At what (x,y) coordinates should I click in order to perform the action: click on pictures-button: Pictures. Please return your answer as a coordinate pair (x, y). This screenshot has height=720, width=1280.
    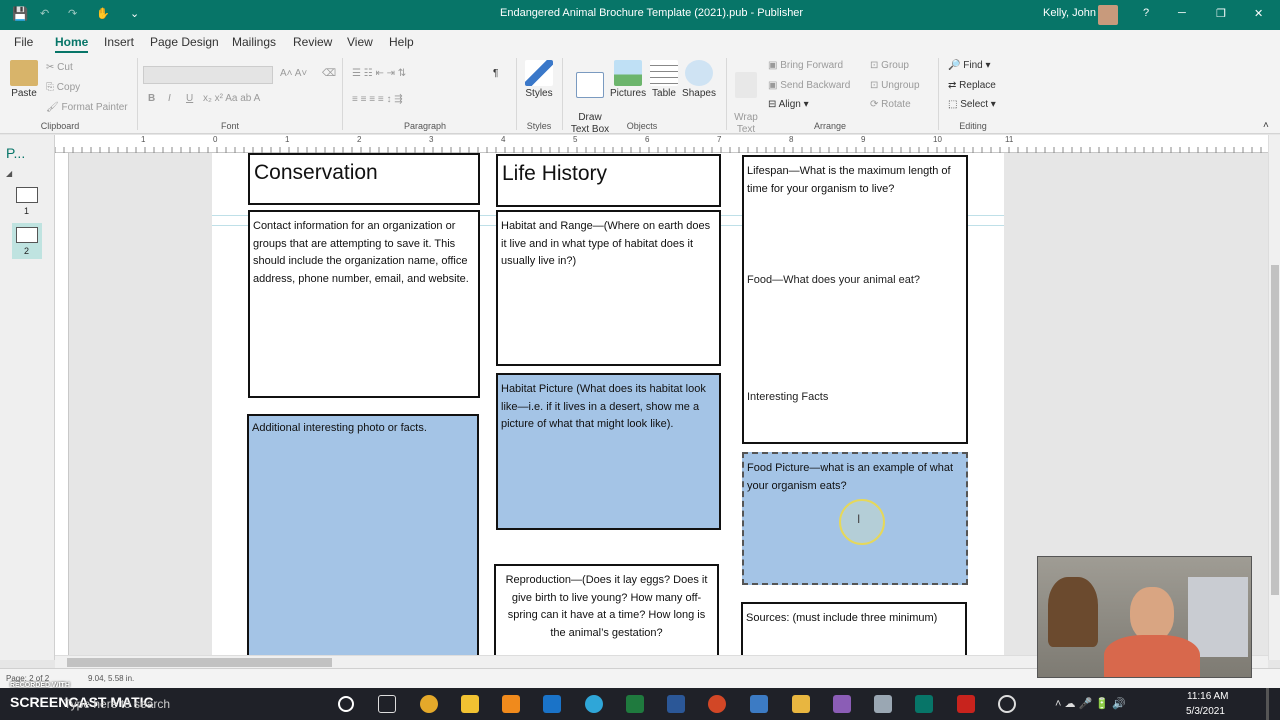
    Looking at the image, I should click on (628, 80).